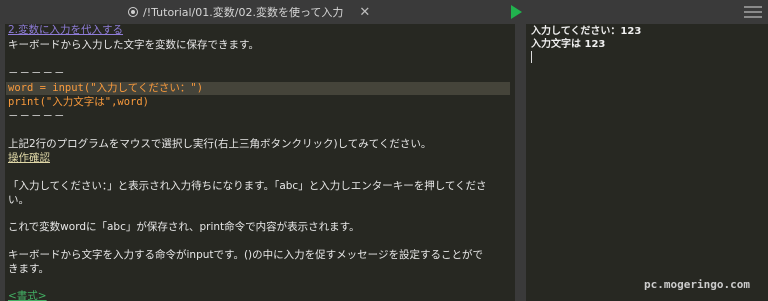 This screenshot has width=768, height=301. I want to click on code-func-print: print, so click(24, 102).